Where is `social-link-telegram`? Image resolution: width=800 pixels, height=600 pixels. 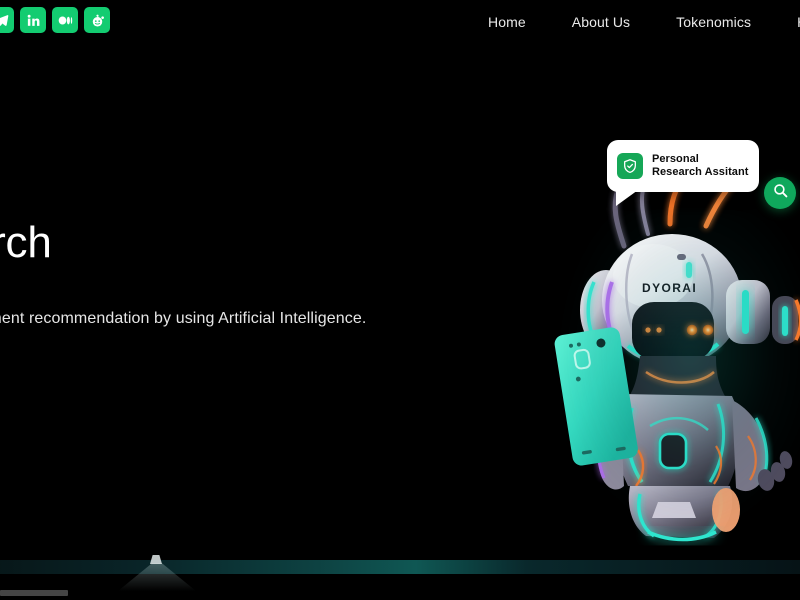 social-link-telegram is located at coordinates (7, 20).